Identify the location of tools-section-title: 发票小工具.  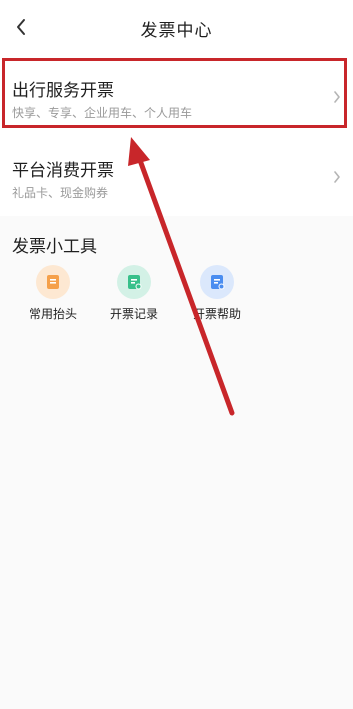
(54, 247).